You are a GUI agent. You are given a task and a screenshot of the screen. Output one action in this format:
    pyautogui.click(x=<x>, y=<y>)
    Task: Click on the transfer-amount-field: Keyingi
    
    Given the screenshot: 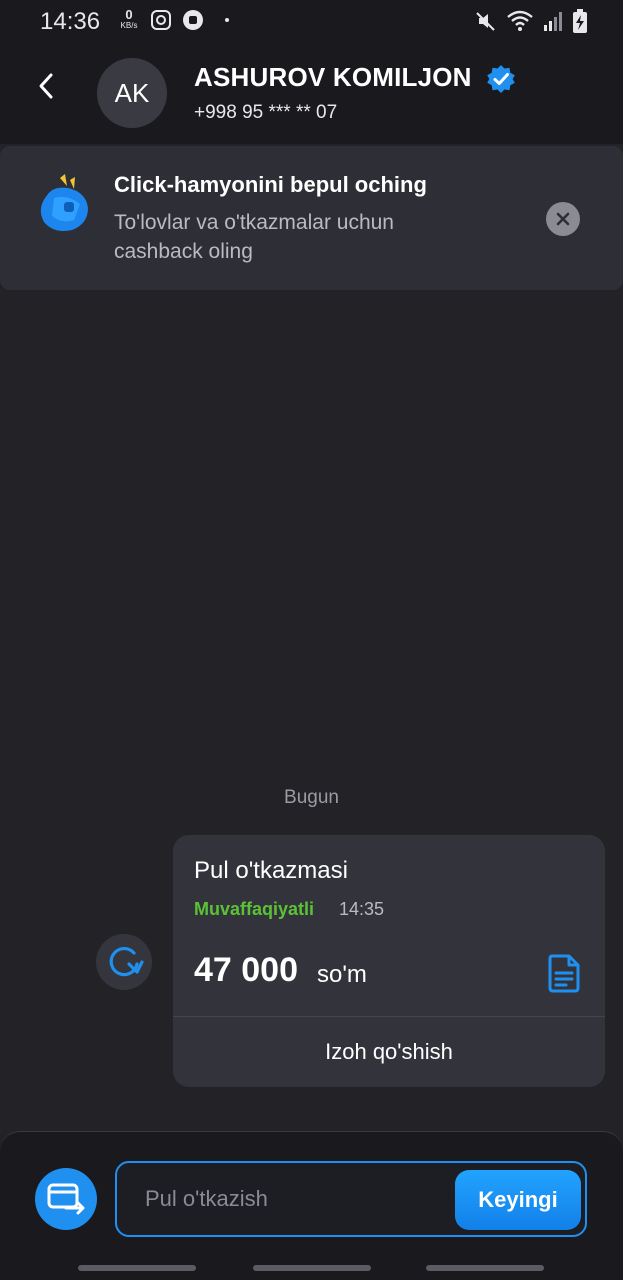 What is the action you would take?
    pyautogui.click(x=351, y=1199)
    